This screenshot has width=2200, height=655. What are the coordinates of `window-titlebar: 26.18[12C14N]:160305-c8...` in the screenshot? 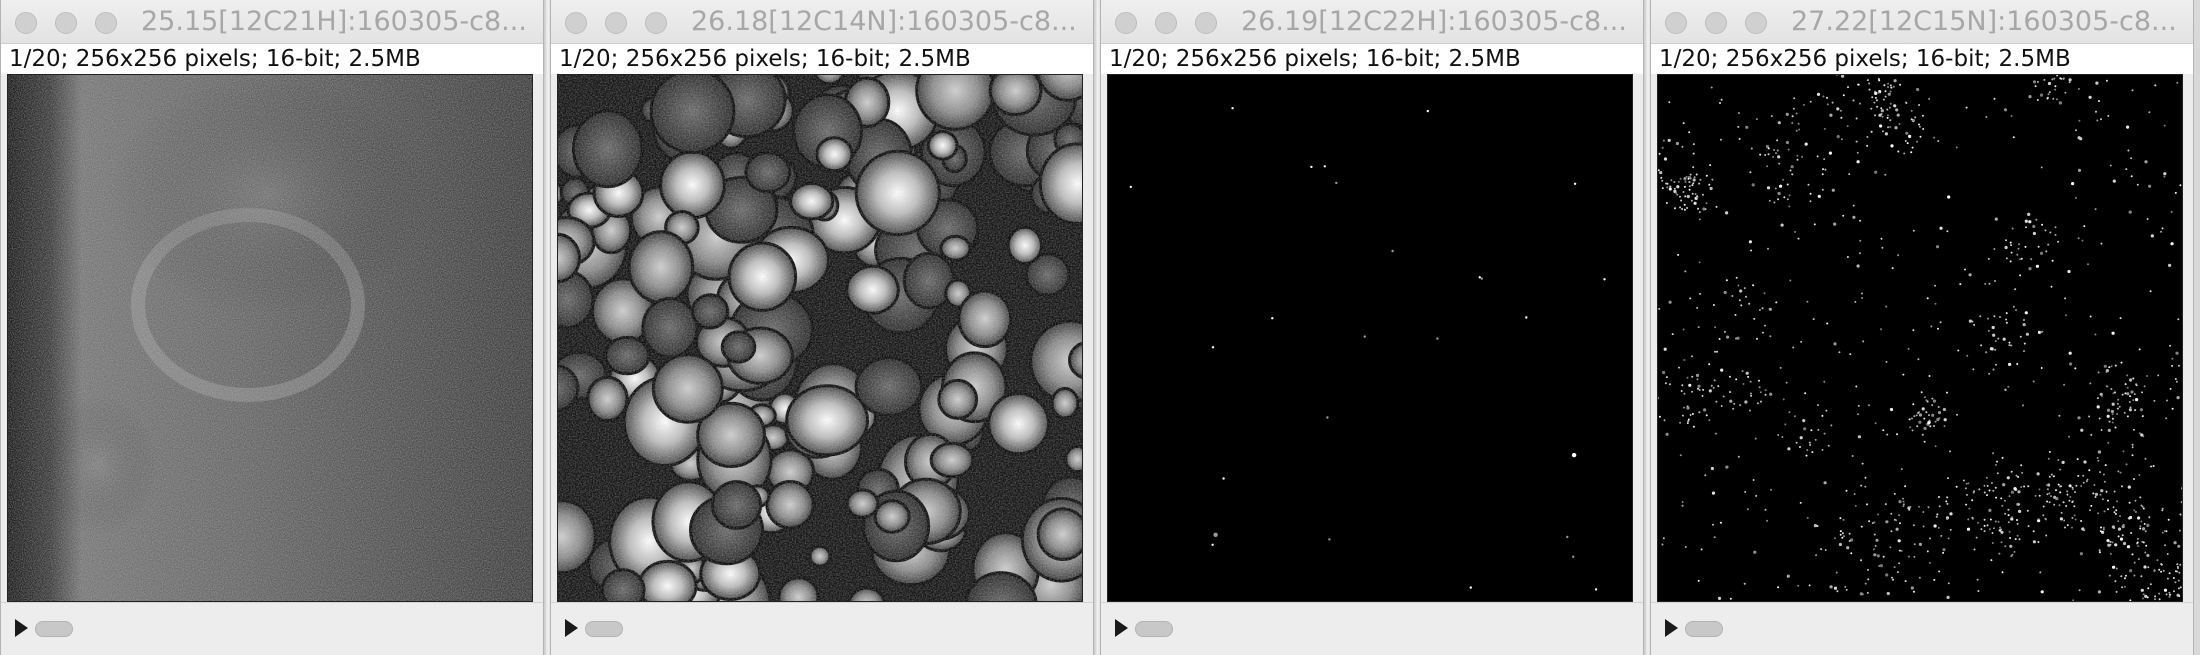 It's located at (822, 22).